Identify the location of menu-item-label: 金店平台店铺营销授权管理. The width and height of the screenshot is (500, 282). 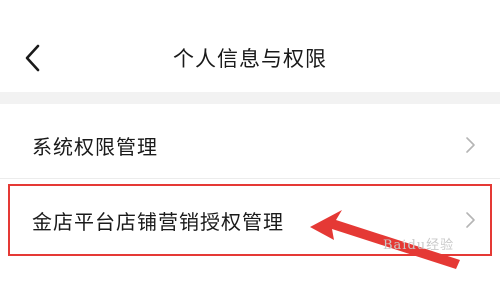
(158, 222).